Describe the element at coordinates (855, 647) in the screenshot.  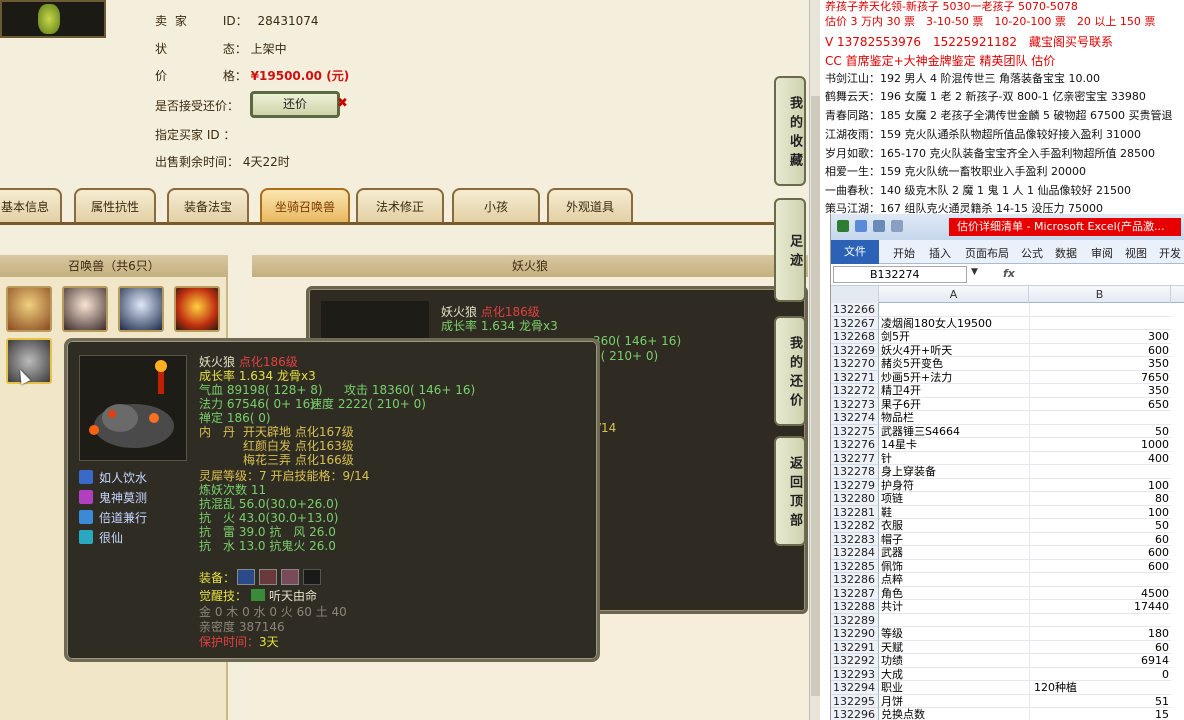
I see `row-number: 132291` at that location.